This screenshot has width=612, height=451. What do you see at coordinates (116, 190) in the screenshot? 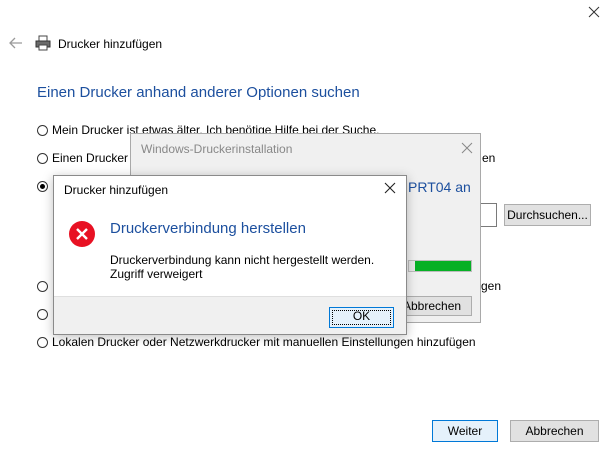
I see `error-dialog-title: Drucker hinzufügen` at bounding box center [116, 190].